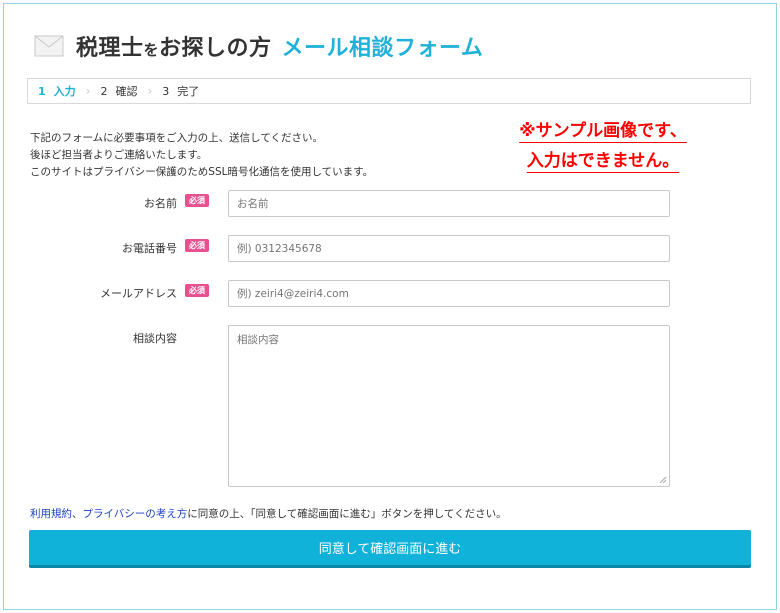  What do you see at coordinates (390, 549) in the screenshot?
I see `agree-and-confirm-button: 同意して確認画面に進む` at bounding box center [390, 549].